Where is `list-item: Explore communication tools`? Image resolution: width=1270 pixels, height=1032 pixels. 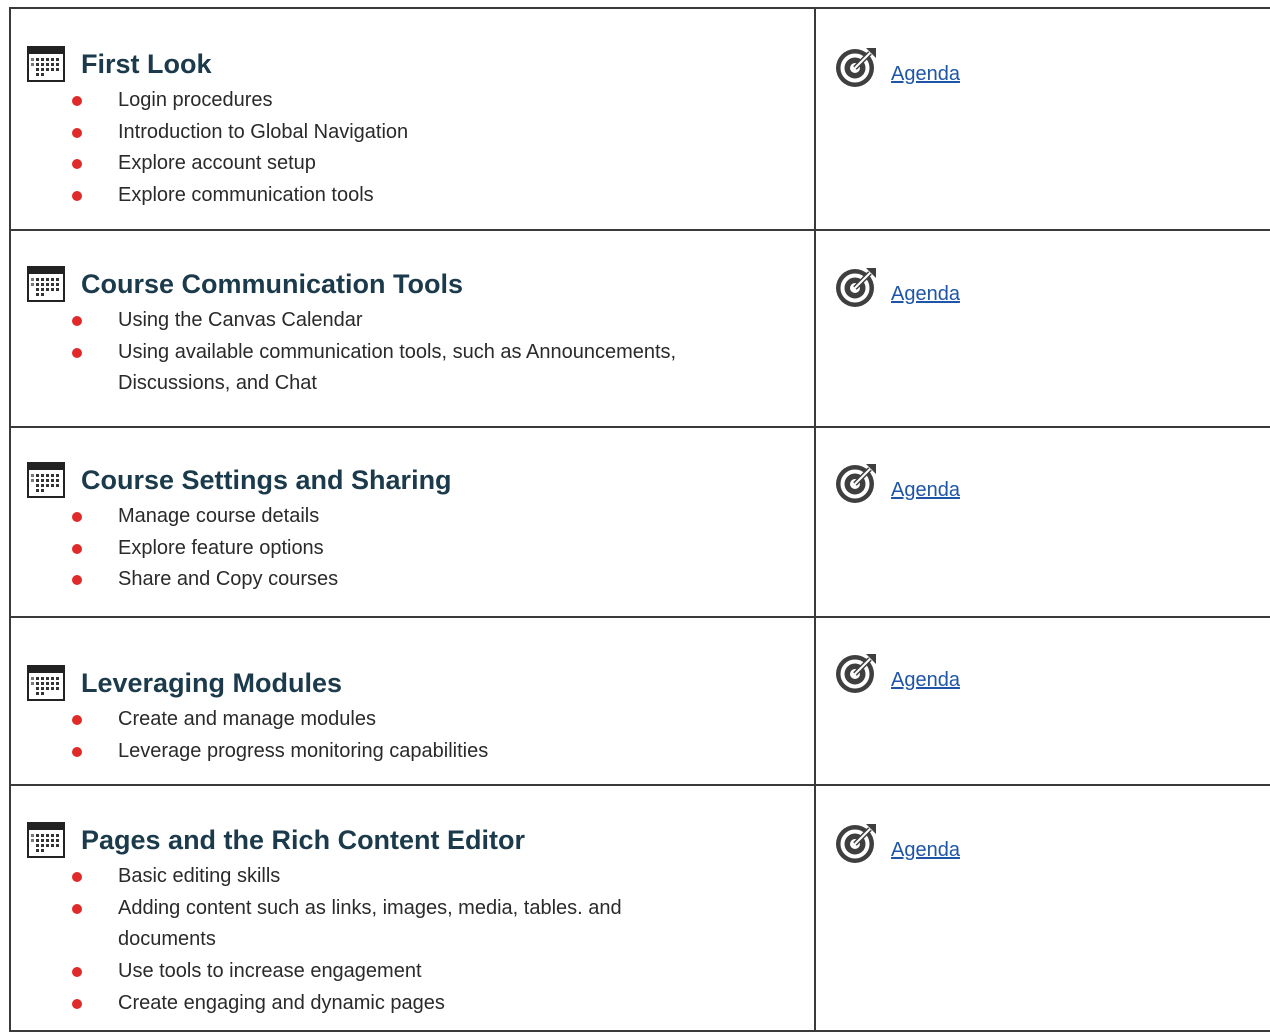 list-item: Explore communication tools is located at coordinates (443, 196).